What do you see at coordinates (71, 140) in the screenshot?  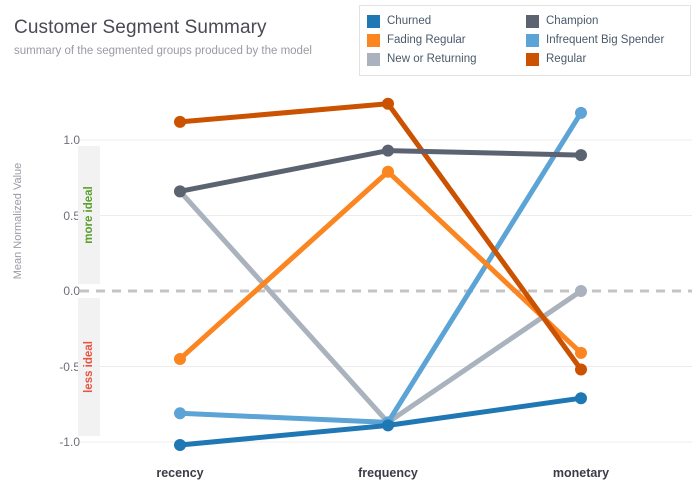 I see `y-tick-label: 1.0` at bounding box center [71, 140].